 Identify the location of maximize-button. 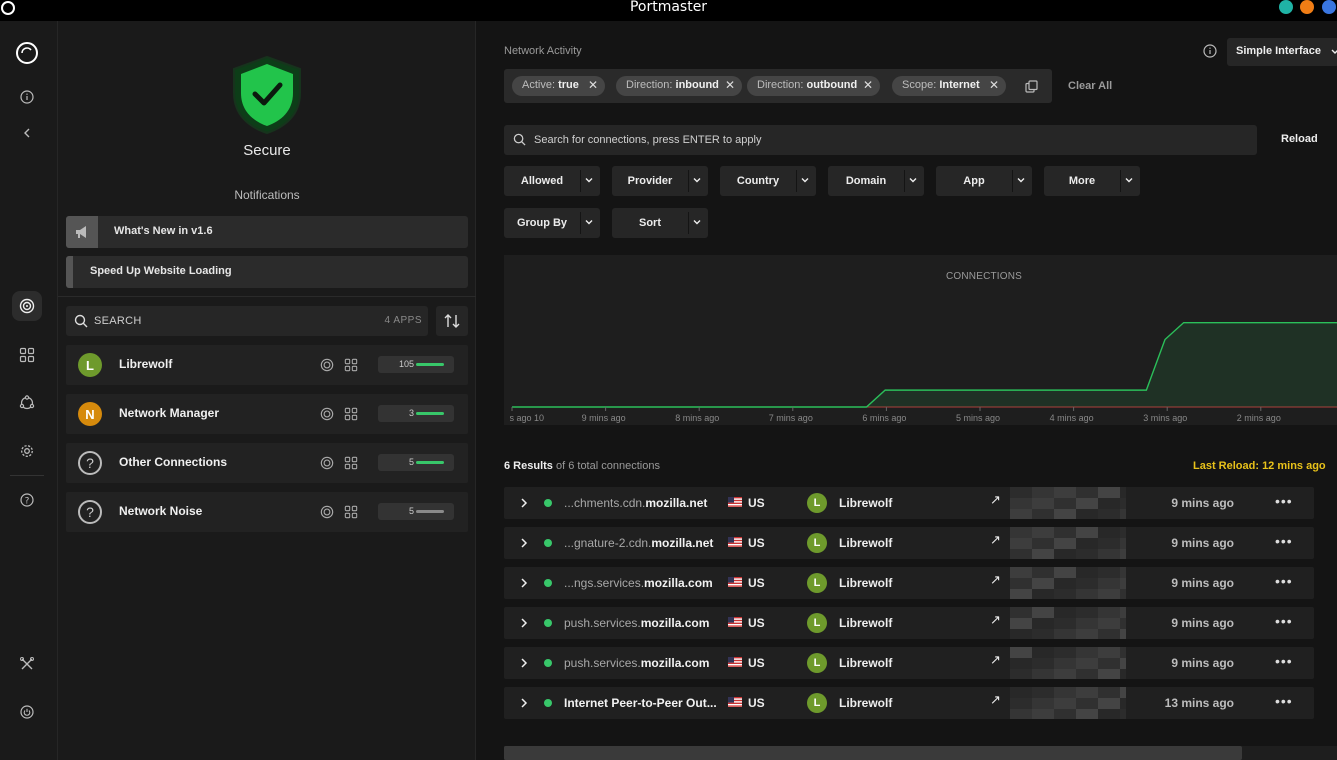
(1307, 7).